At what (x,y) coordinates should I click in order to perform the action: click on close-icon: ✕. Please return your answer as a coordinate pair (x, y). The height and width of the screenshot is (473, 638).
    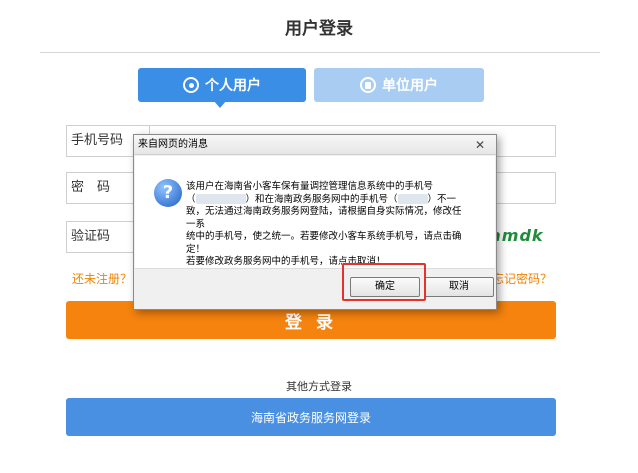
    Looking at the image, I should click on (480, 145).